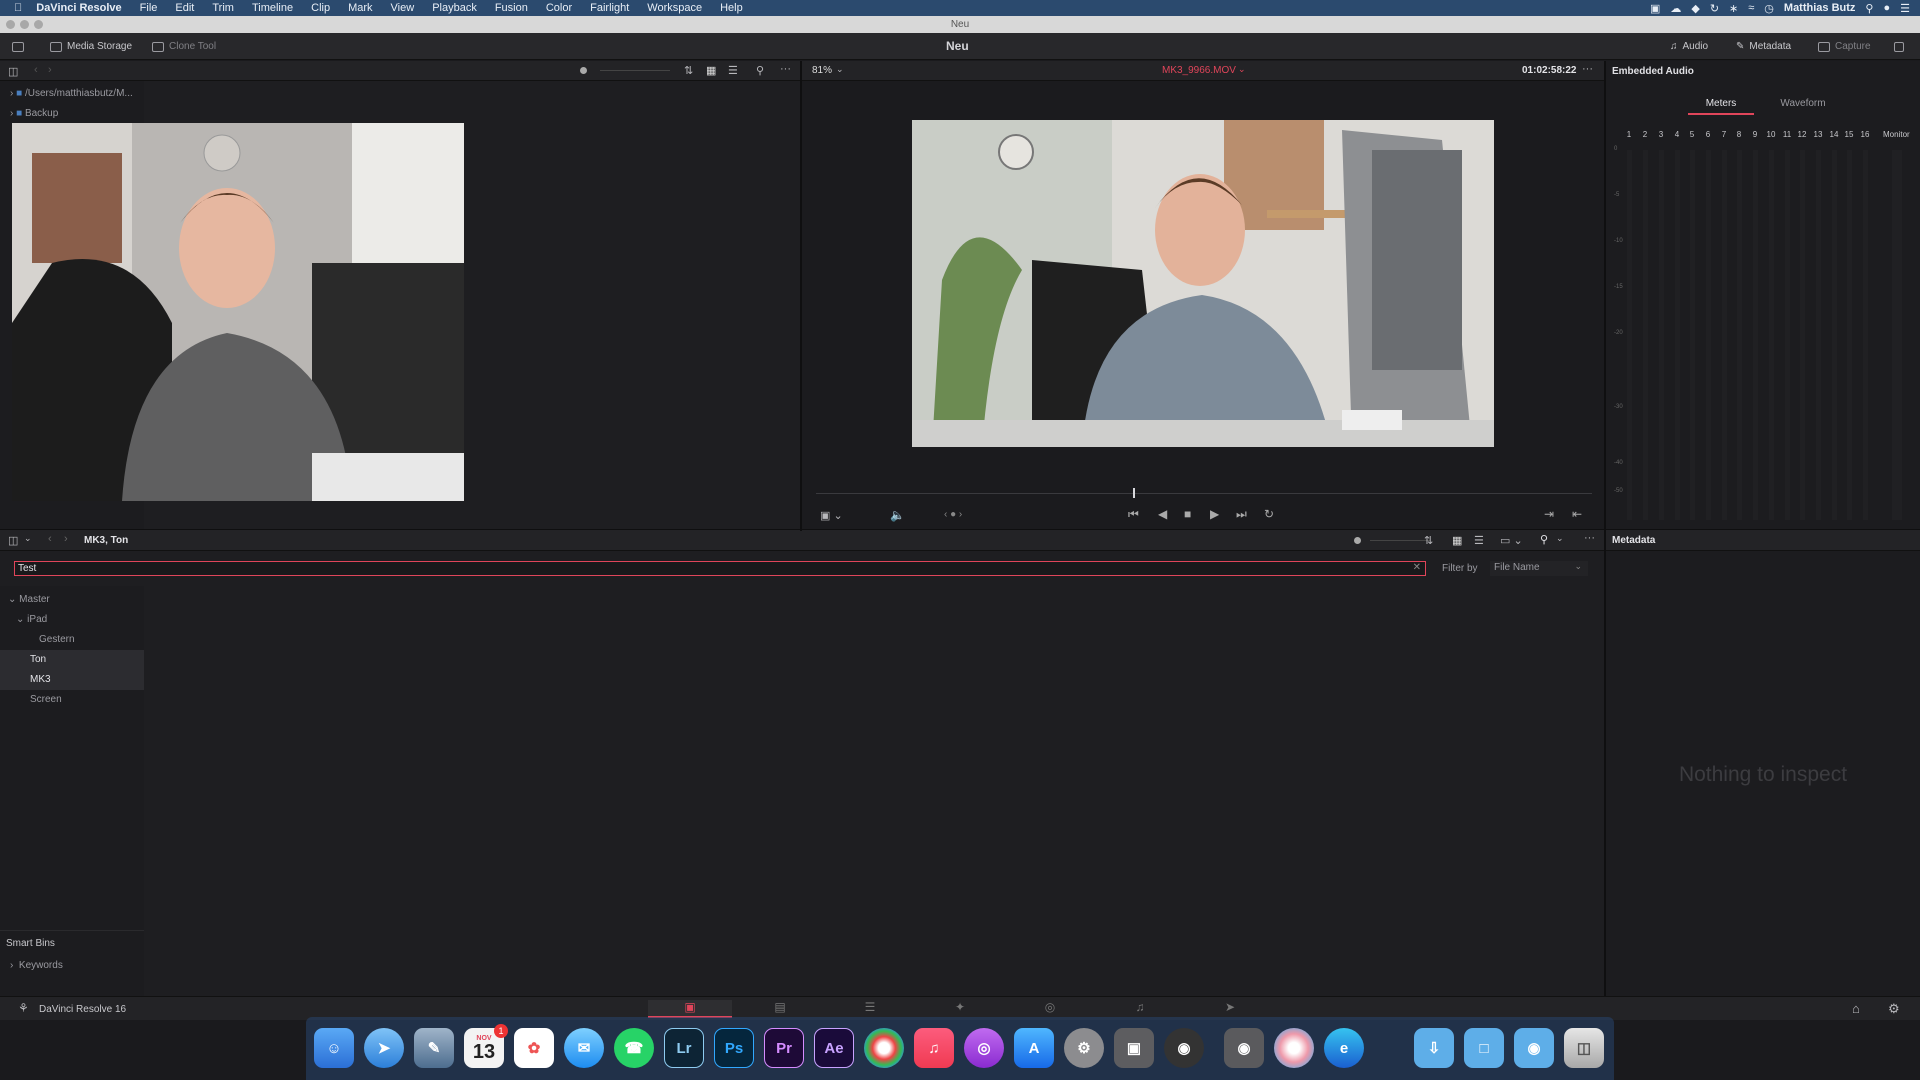 The height and width of the screenshot is (1080, 1920). Describe the element at coordinates (72, 700) in the screenshot. I see `bin-screen: Screen` at that location.